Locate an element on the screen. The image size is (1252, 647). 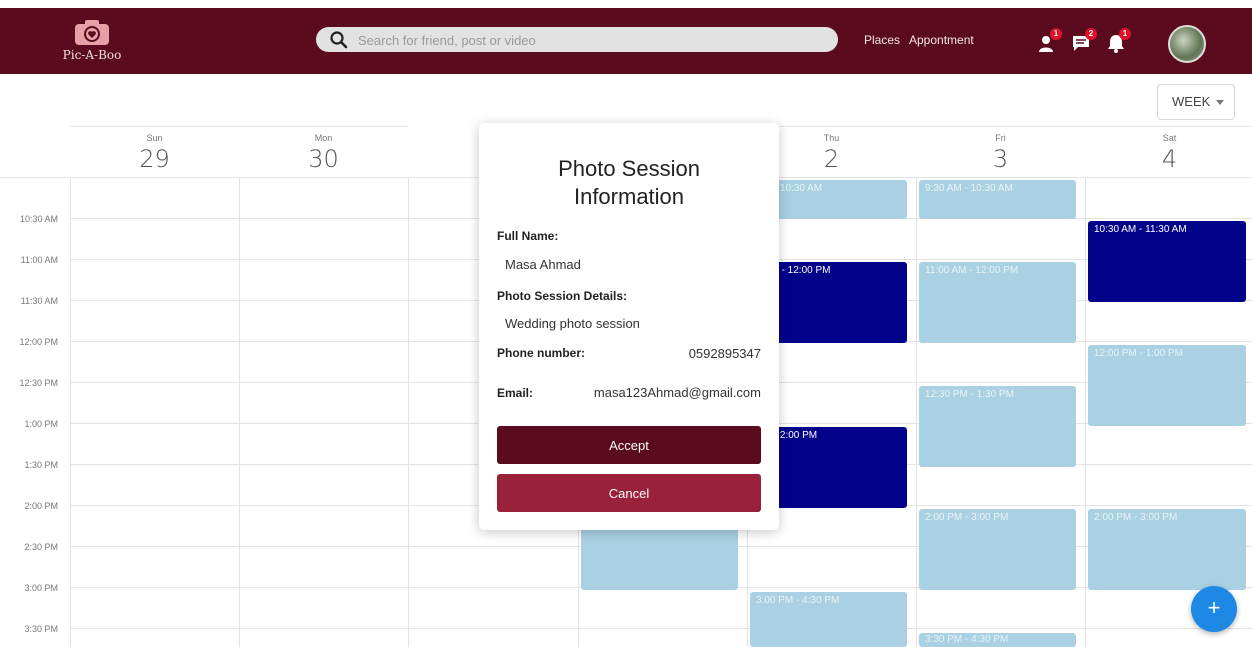
event-time: 11:00 AM - 12:00 PM is located at coordinates (972, 270).